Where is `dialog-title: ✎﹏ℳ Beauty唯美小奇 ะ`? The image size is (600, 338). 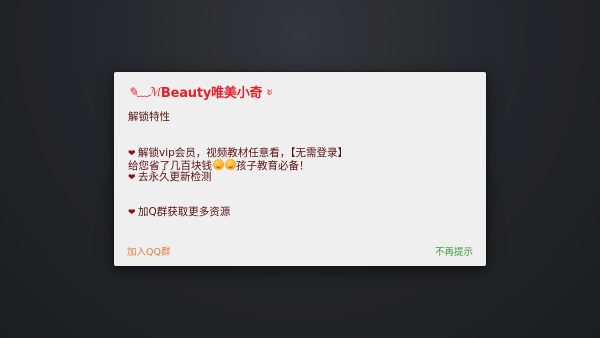
dialog-title: ✎﹏ℳ Beauty唯美小奇 ะ is located at coordinates (200, 91).